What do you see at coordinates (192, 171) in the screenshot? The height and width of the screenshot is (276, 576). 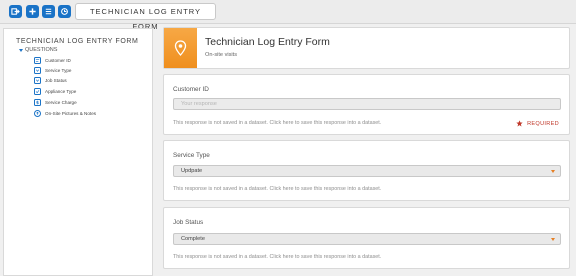 I see `select-value: Updpate` at bounding box center [192, 171].